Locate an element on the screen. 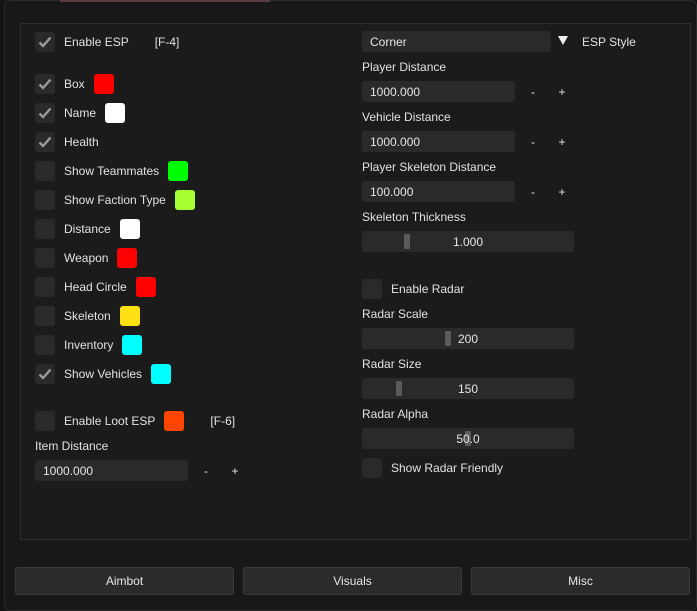 Image resolution: width=697 pixels, height=611 pixels. radar-size-label: Radar Size is located at coordinates (392, 364).